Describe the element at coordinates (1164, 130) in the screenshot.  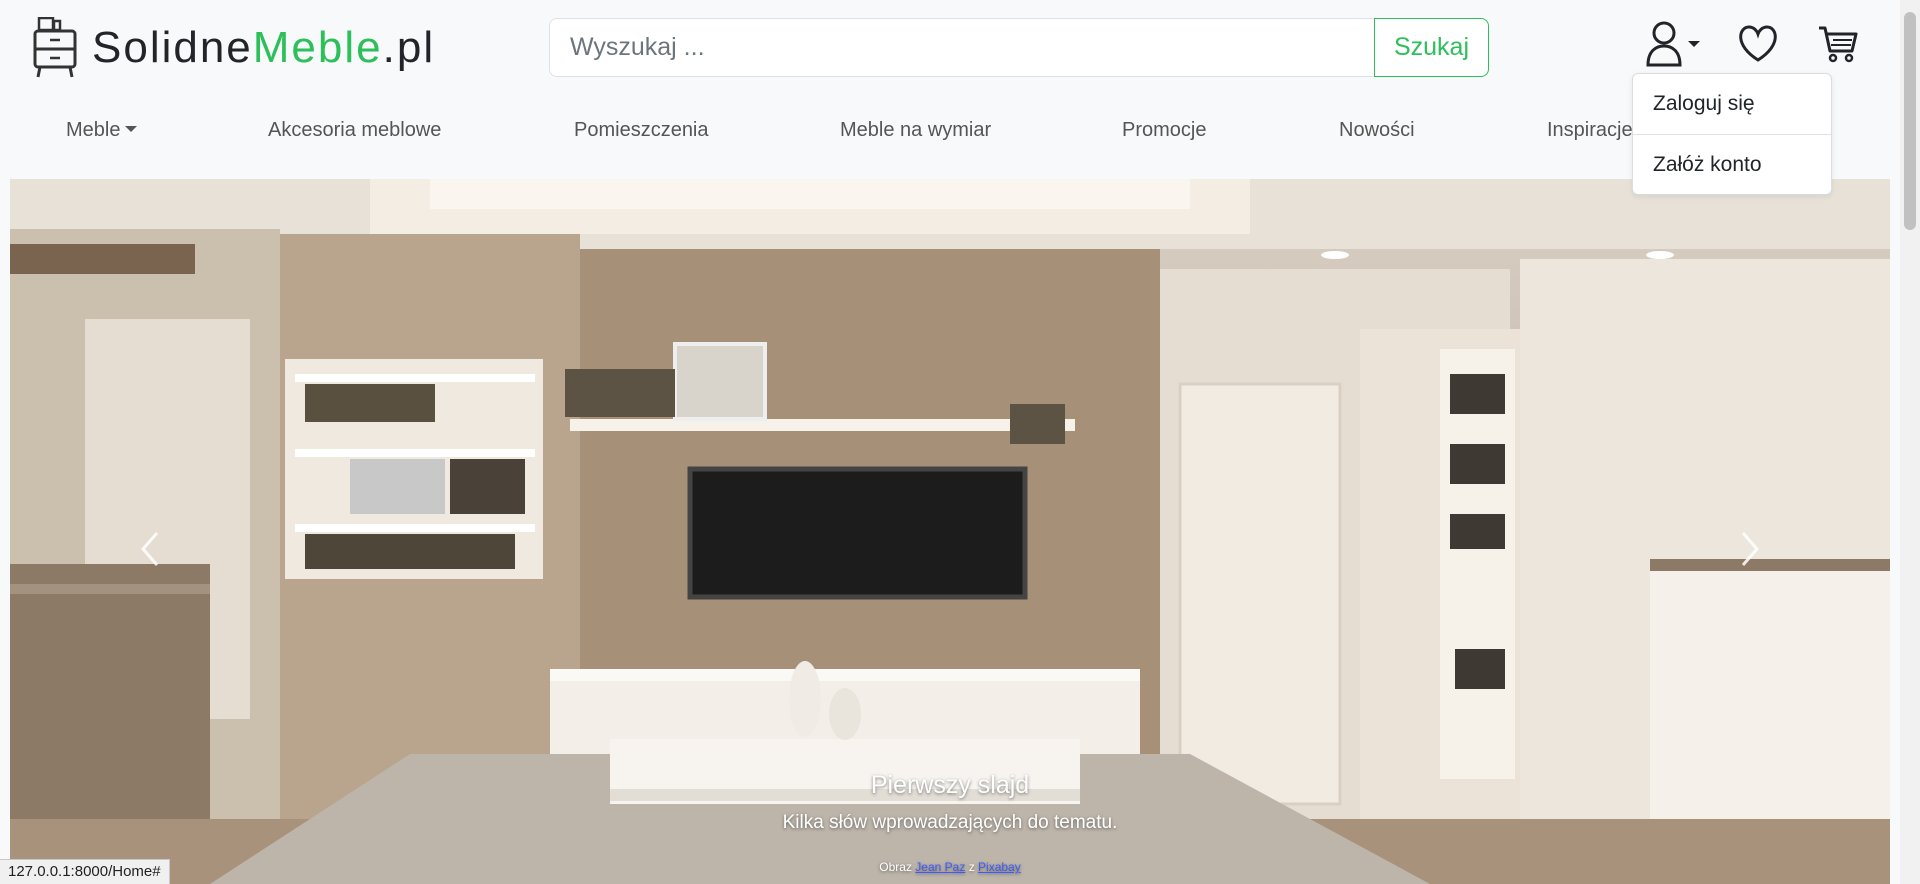
I see `nav-item-promocje: Promocje` at that location.